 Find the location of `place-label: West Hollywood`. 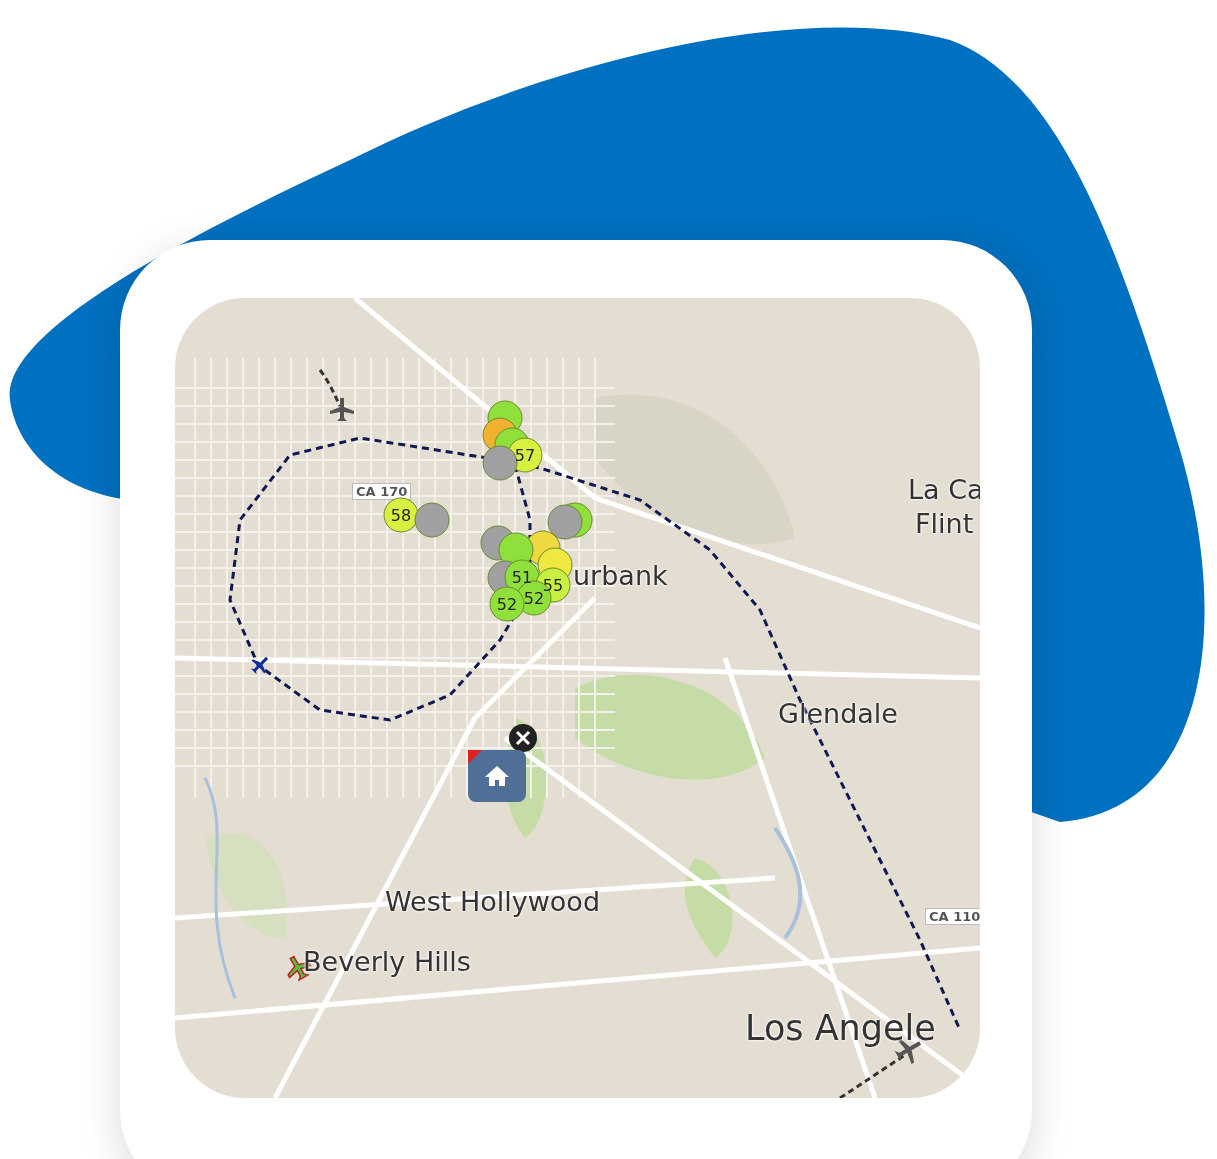

place-label: West Hollywood is located at coordinates (493, 901).